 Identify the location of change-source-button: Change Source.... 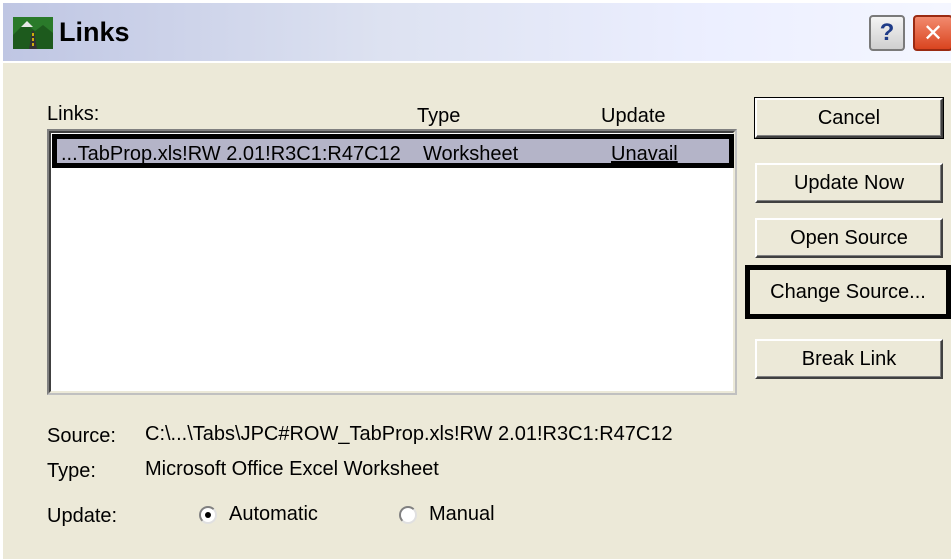
(848, 292).